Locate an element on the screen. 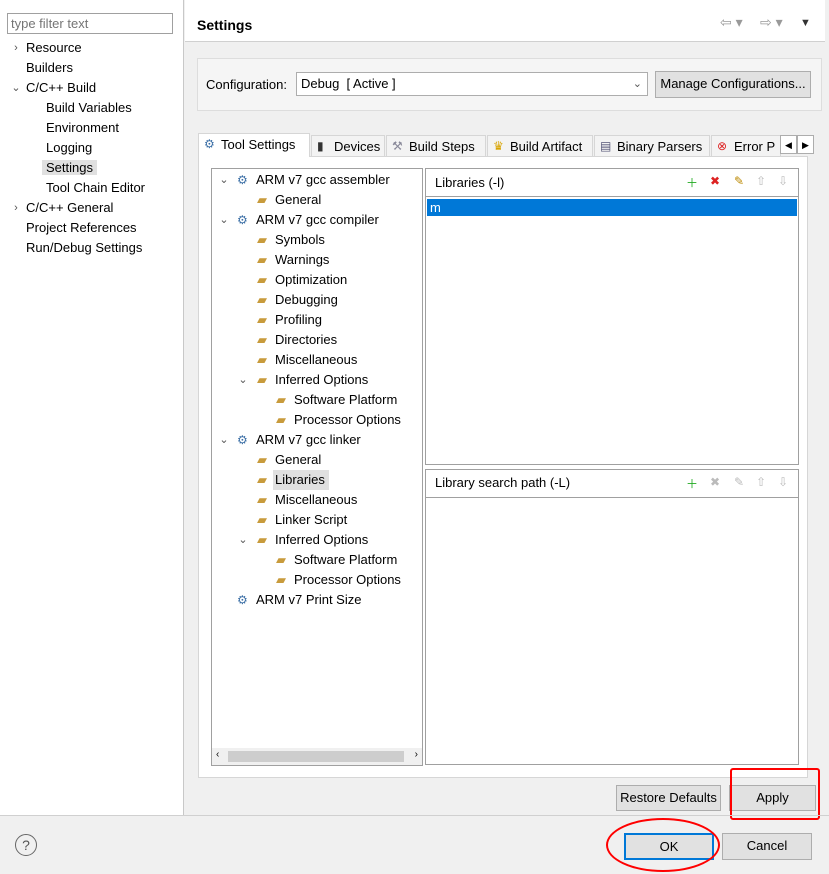  tab-error-p: ⊗ Error P is located at coordinates (746, 146).